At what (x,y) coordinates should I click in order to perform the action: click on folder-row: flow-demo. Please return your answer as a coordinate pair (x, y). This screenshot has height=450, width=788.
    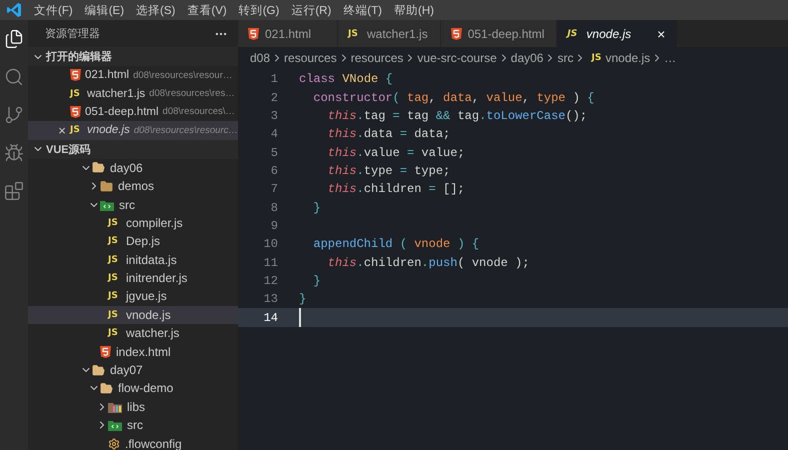
    Looking at the image, I should click on (133, 388).